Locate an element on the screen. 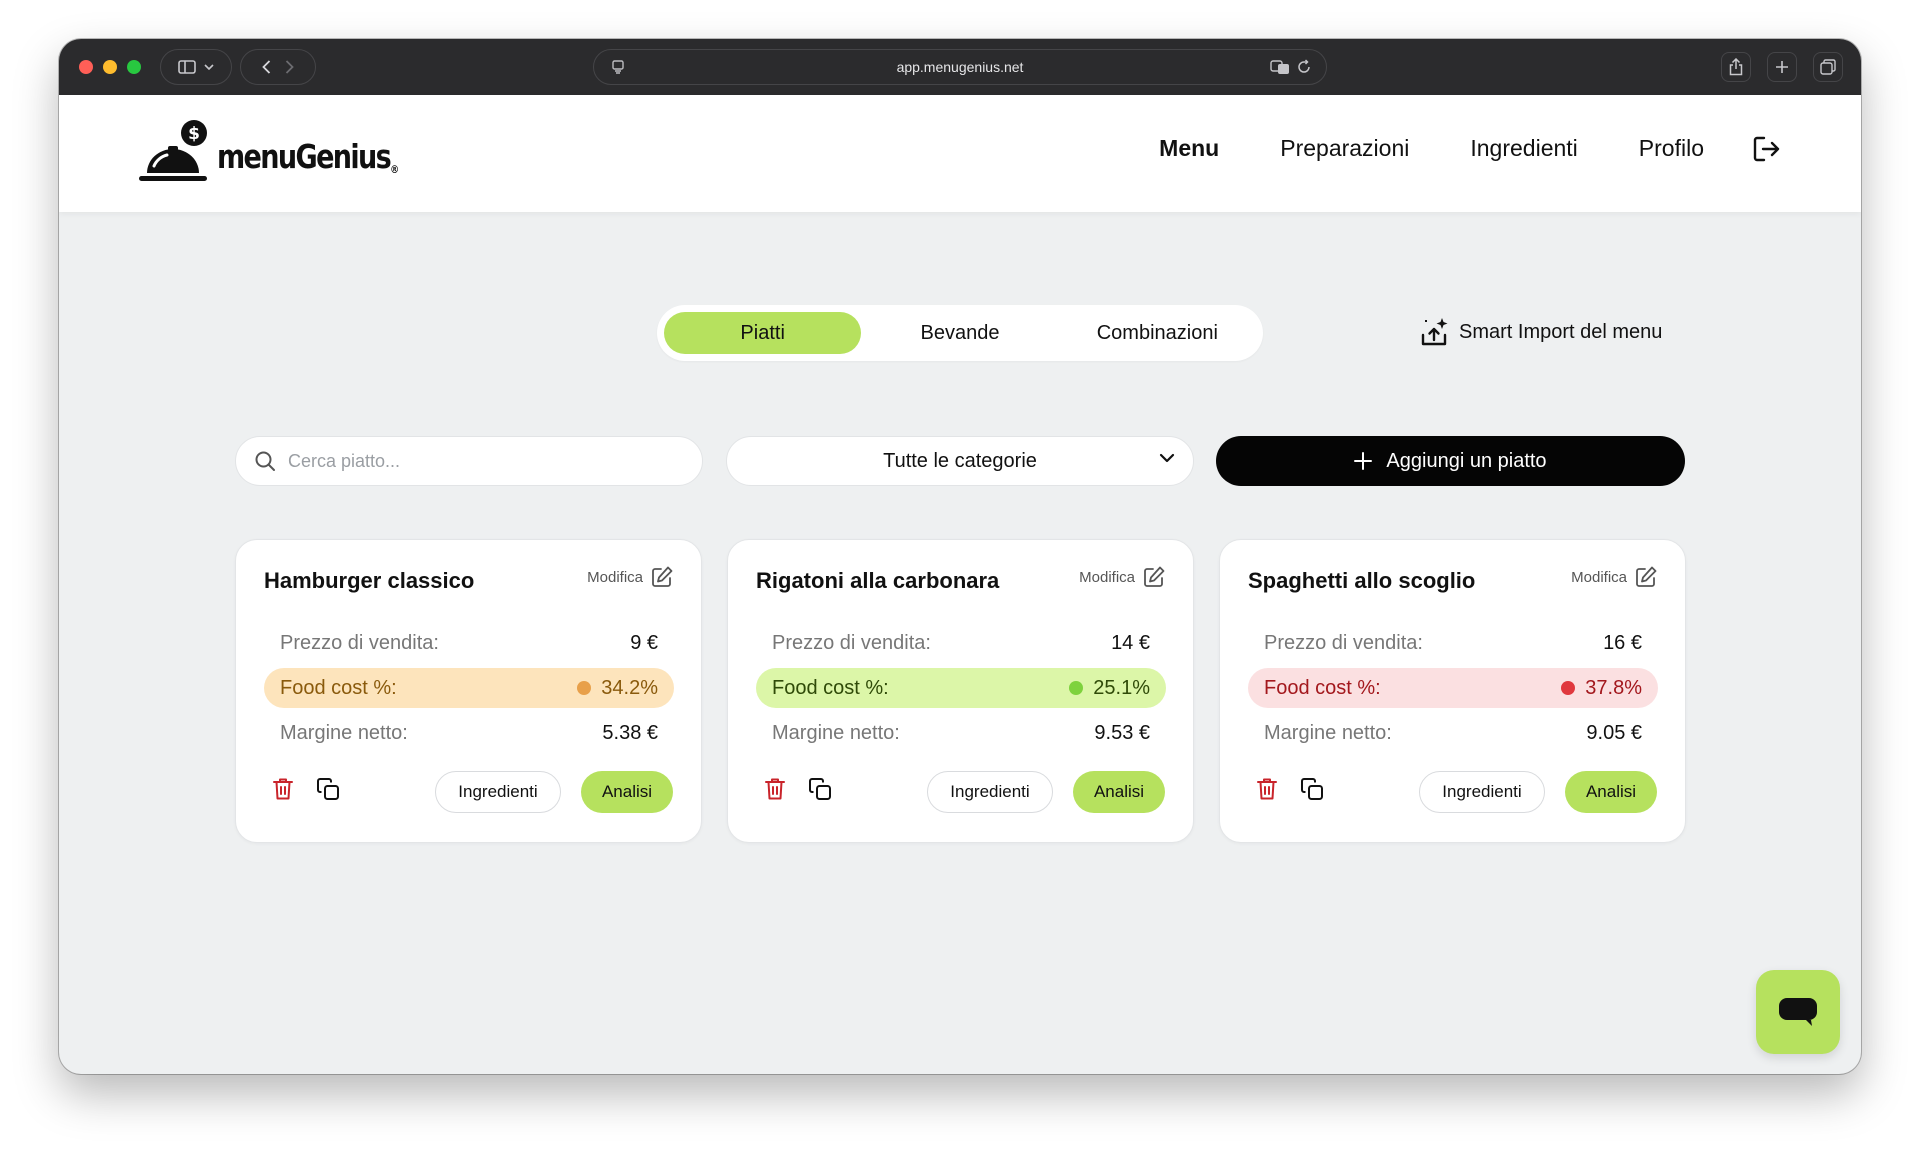 The width and height of the screenshot is (1920, 1152). nav-menu: Menu is located at coordinates (1189, 148).